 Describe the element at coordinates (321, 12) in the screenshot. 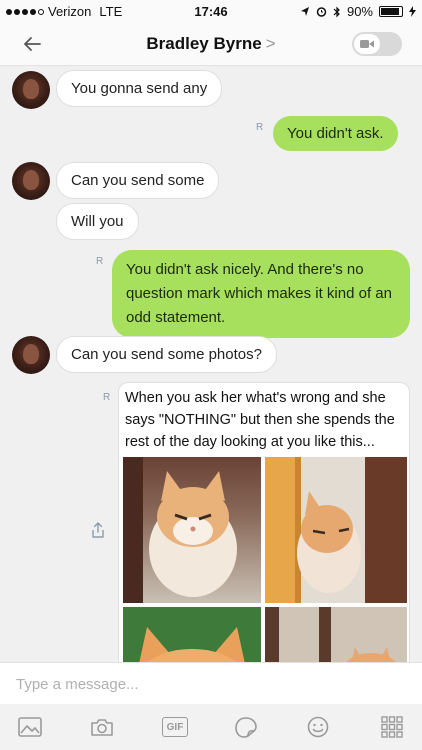

I see `alarm-icon` at that location.